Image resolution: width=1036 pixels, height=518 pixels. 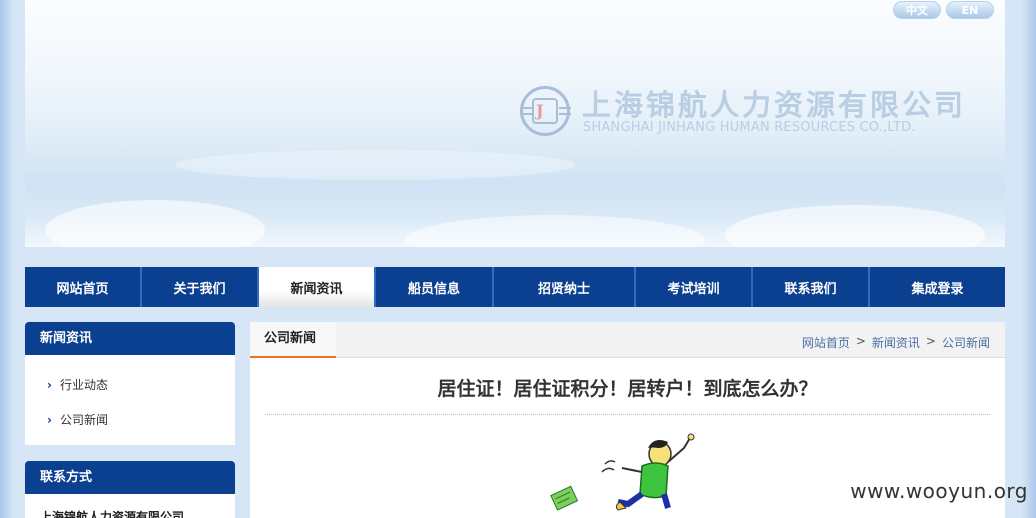 What do you see at coordinates (627, 389) in the screenshot?
I see `article-title: 居住证！居住证积分！居转户！到底怎么办？` at bounding box center [627, 389].